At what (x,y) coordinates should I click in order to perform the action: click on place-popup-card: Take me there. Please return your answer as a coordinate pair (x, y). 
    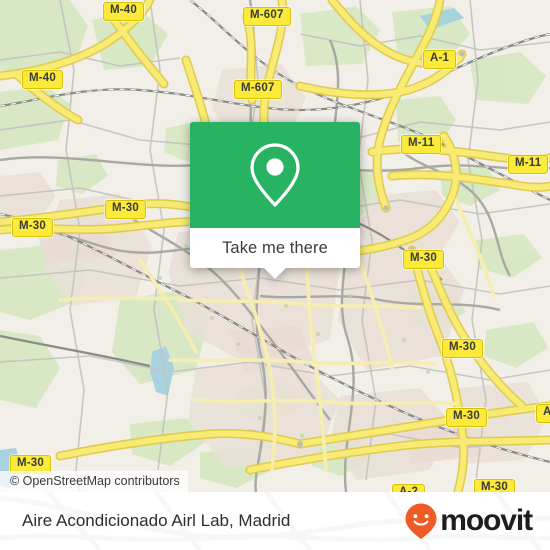
    Looking at the image, I should click on (275, 200).